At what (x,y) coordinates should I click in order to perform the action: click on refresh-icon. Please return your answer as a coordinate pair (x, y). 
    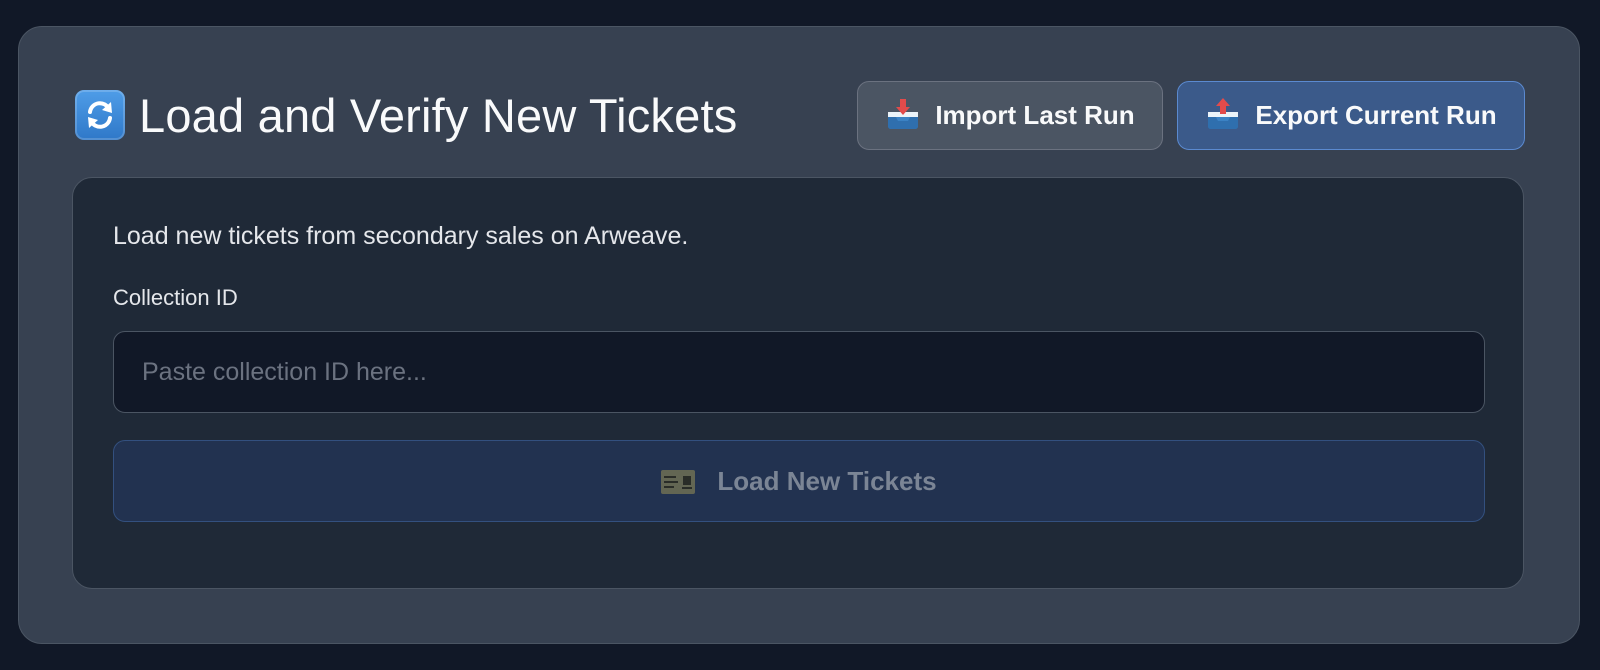
    Looking at the image, I should click on (100, 115).